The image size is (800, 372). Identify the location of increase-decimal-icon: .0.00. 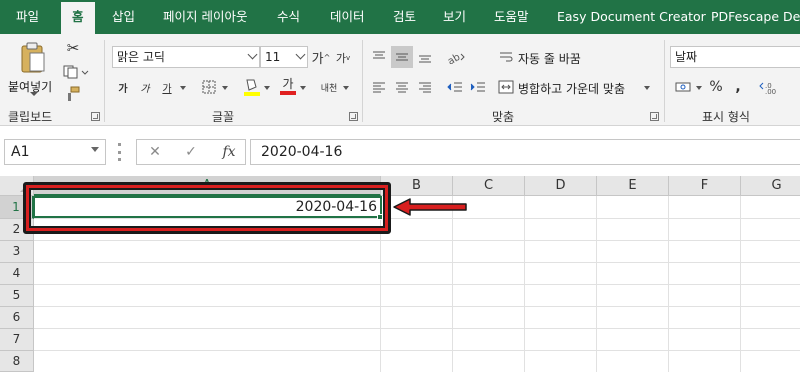
(771, 87).